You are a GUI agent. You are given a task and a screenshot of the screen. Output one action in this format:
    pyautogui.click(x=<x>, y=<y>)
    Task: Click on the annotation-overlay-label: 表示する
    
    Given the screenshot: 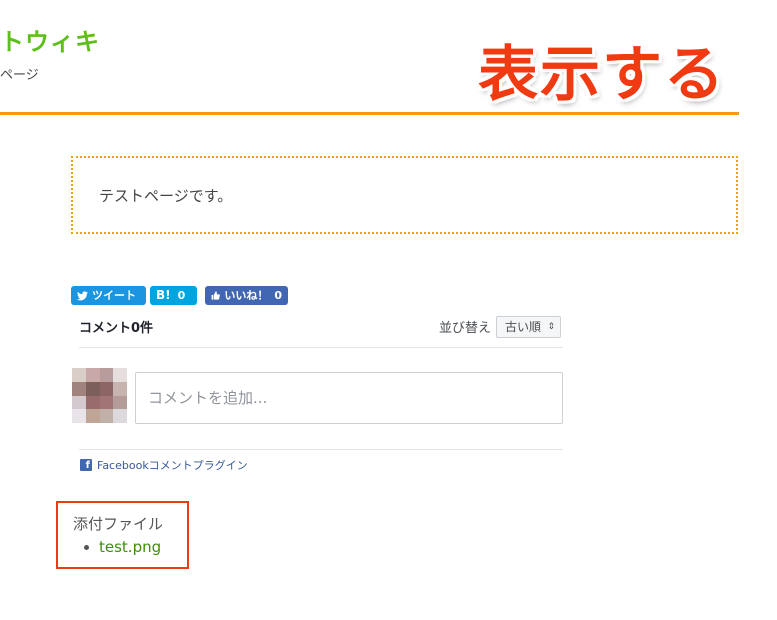 What is the action you would take?
    pyautogui.click(x=602, y=75)
    